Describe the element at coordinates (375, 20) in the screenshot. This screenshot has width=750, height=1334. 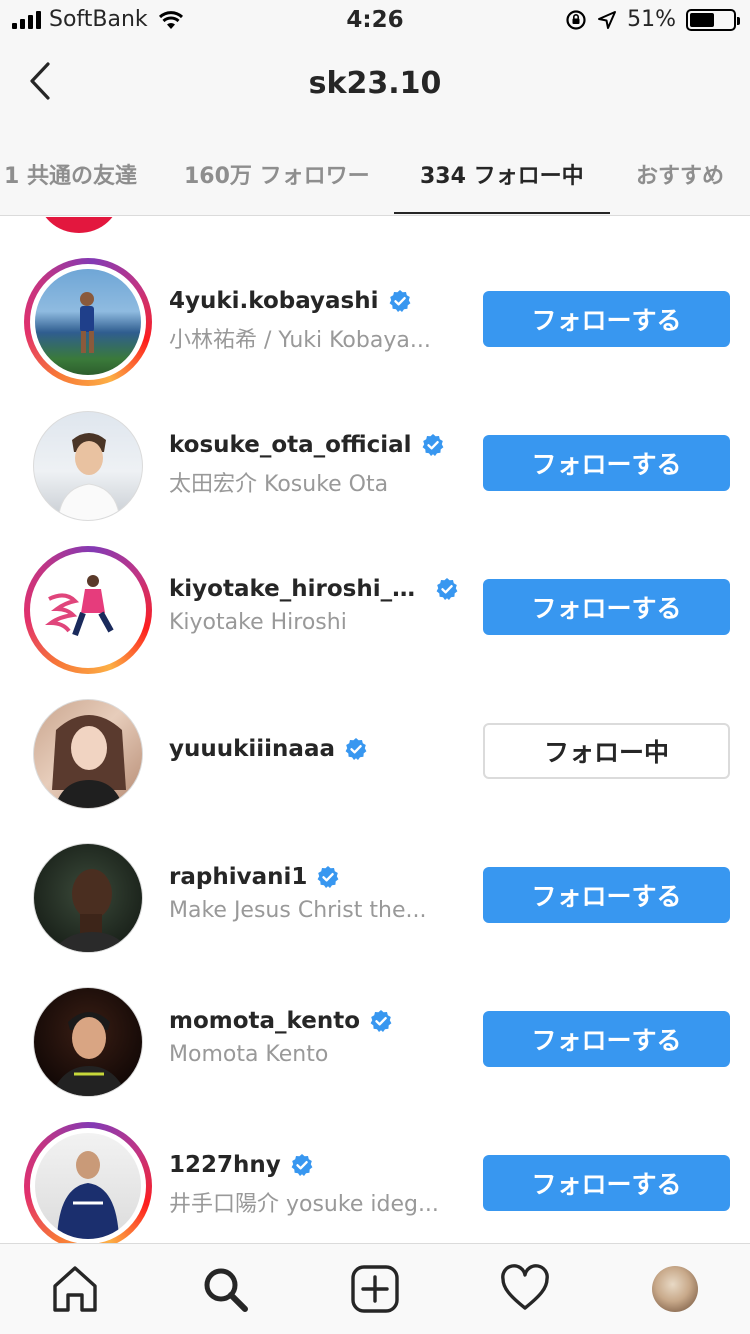
I see `status-bar: SoftBank 4:26 51%` at that location.